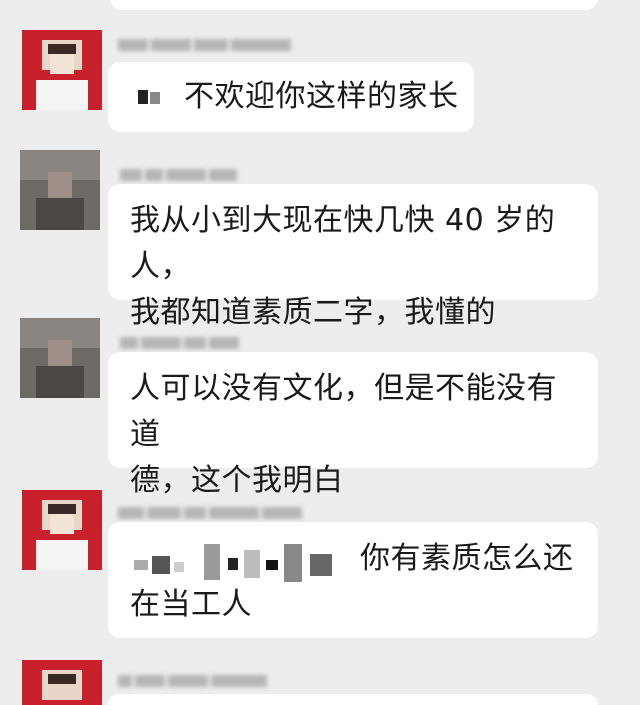  Describe the element at coordinates (313, 312) in the screenshot. I see `message-text-line: 我都知道素质二字，我懂的` at that location.